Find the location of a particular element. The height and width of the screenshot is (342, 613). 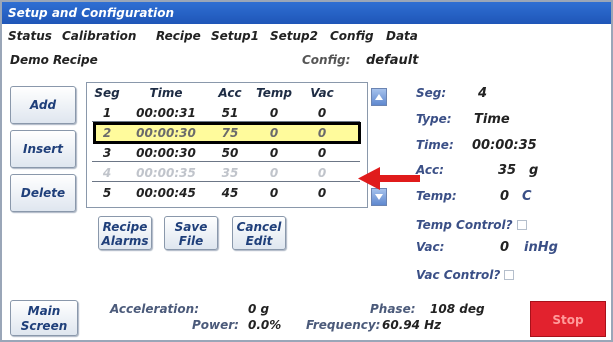

acc-unit: g is located at coordinates (534, 170).